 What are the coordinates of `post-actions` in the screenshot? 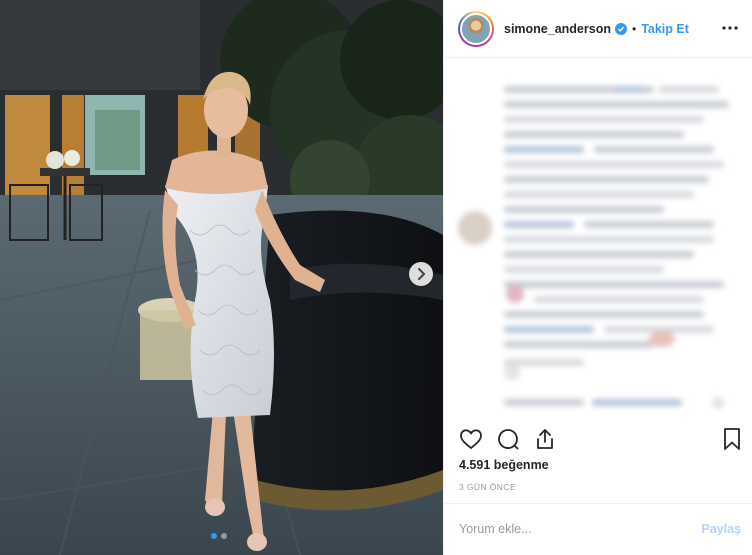 It's located at (598, 439).